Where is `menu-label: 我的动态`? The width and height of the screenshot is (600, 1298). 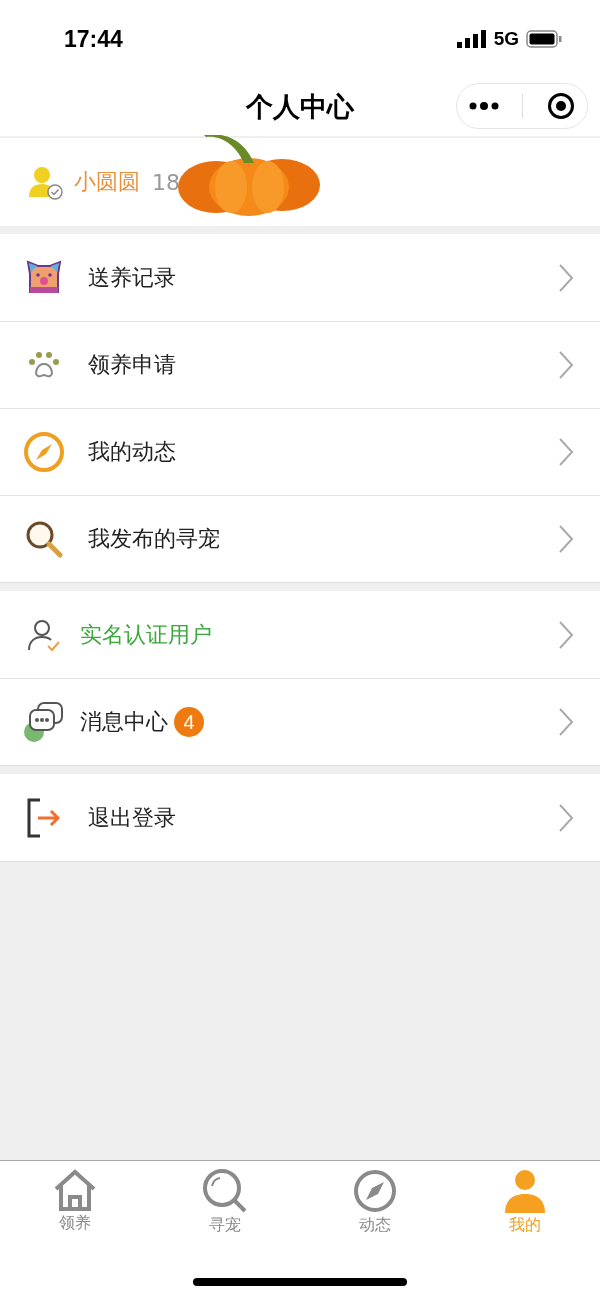
menu-label: 我的动态 is located at coordinates (132, 452).